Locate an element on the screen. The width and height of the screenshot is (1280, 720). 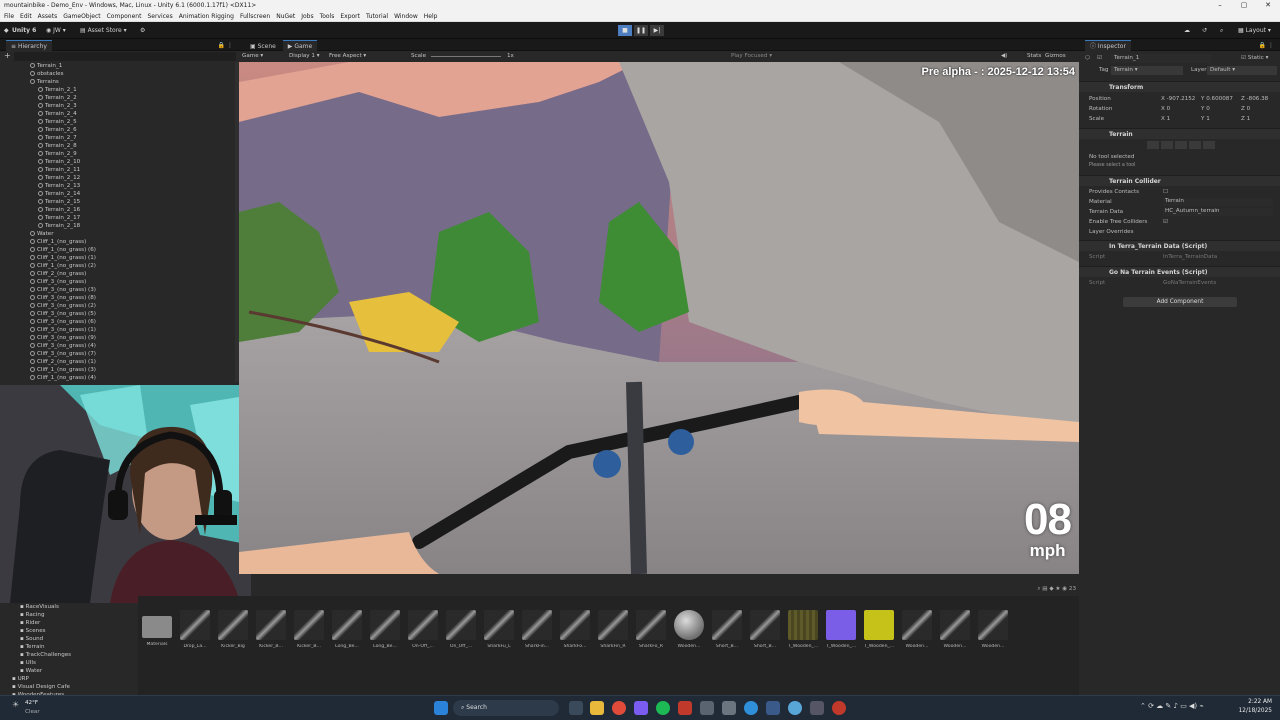
add-icon: + is located at coordinates (7, 55).